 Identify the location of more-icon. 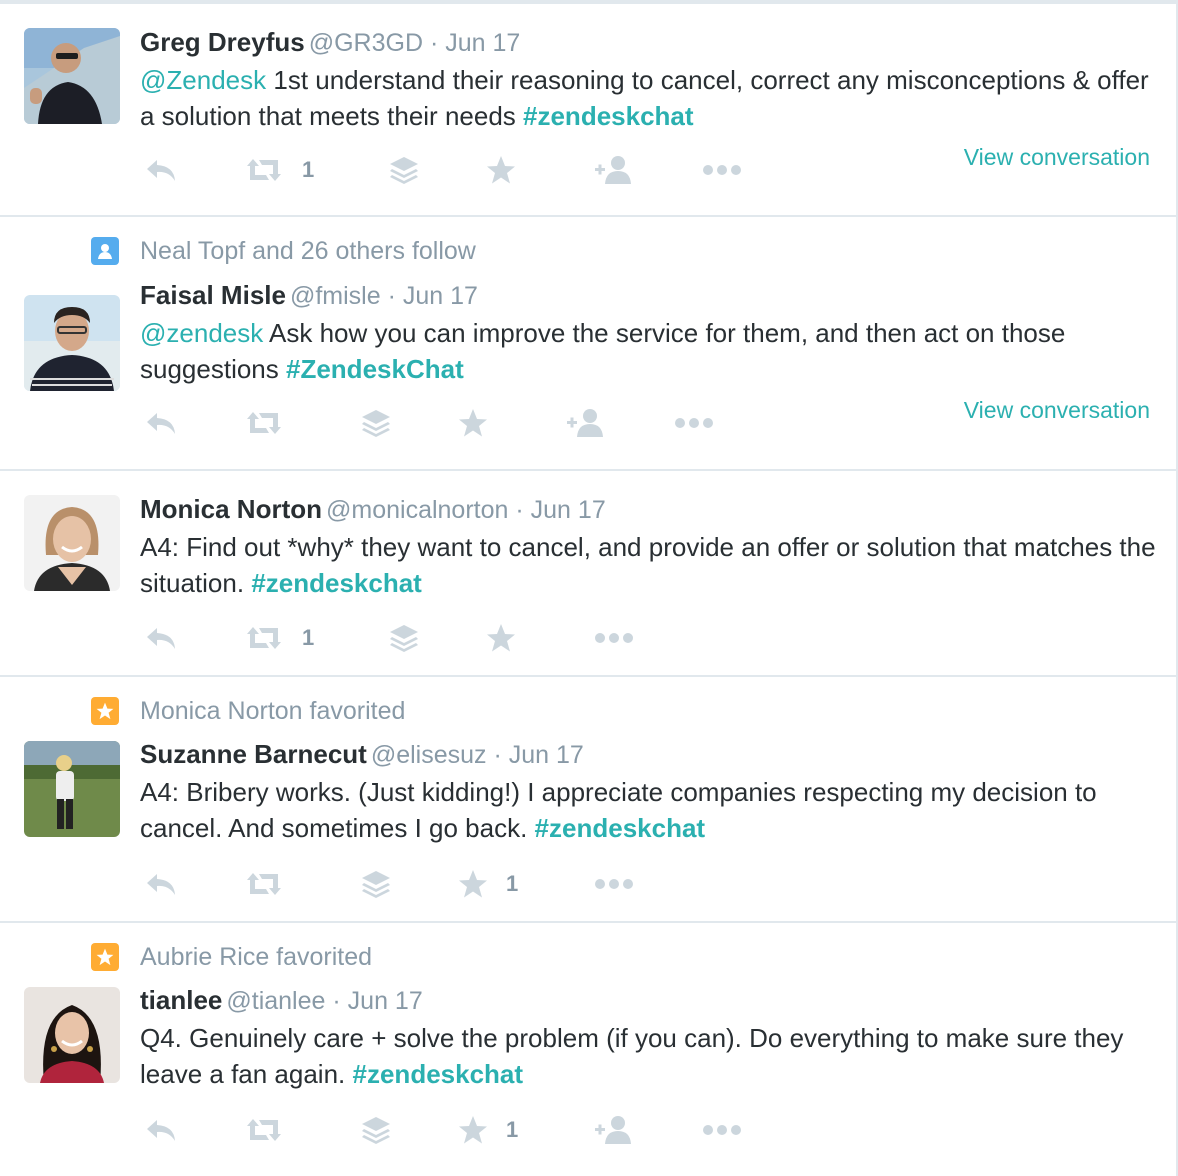
(614, 884).